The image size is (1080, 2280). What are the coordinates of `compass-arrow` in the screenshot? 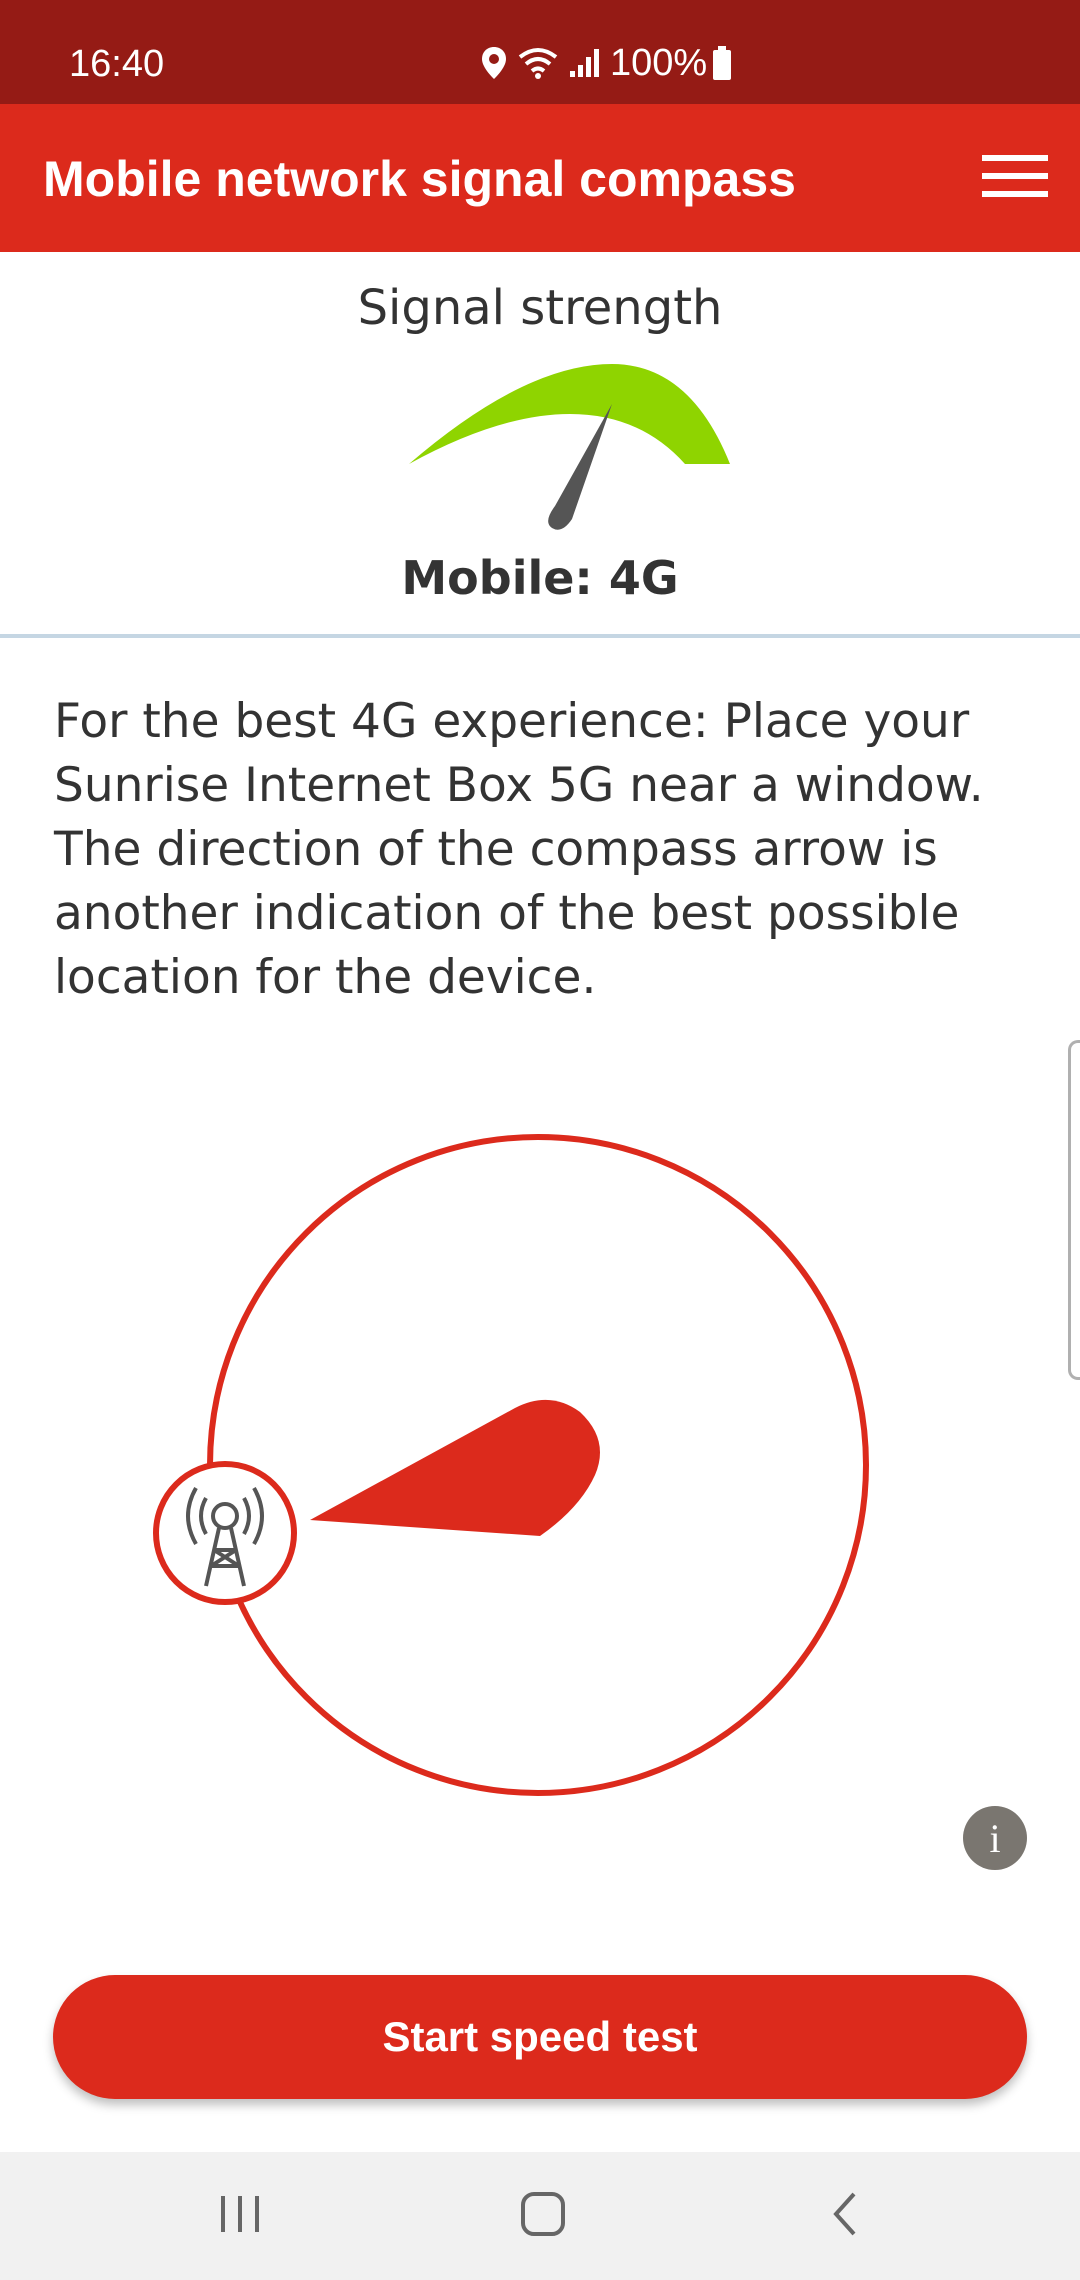 It's located at (455, 1467).